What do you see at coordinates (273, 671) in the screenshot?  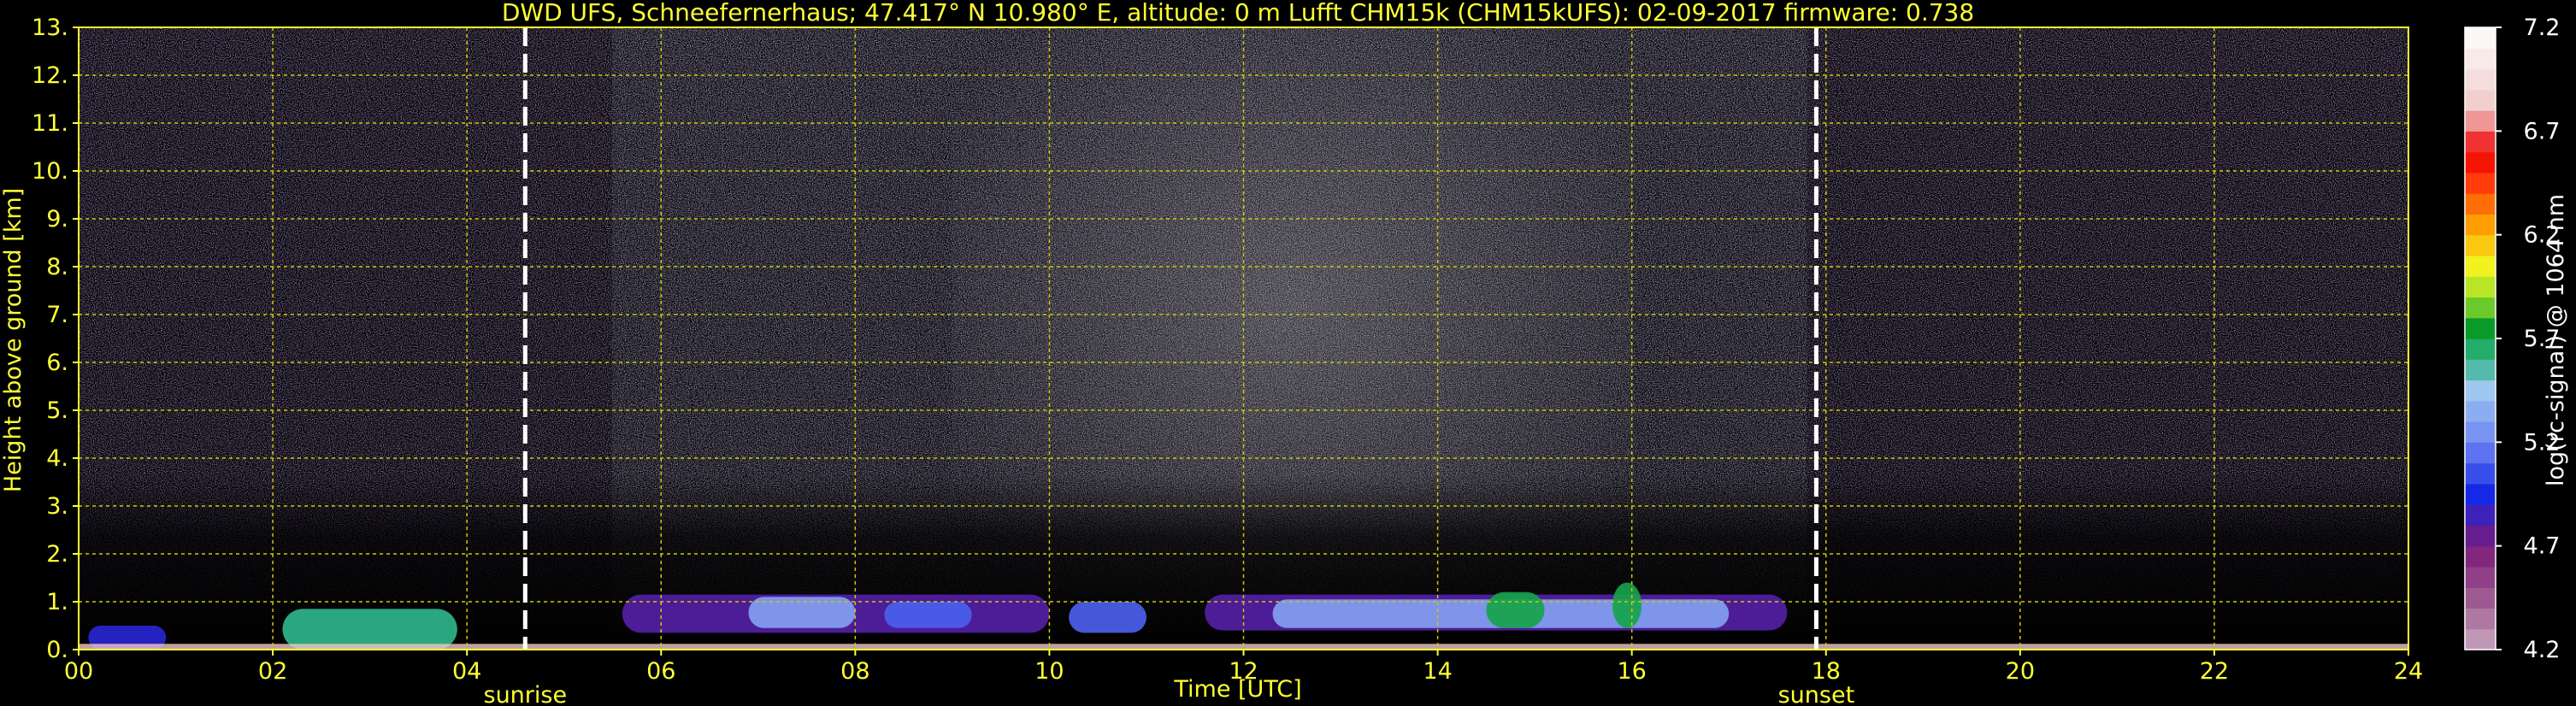 I see `x-tick-label: 02` at bounding box center [273, 671].